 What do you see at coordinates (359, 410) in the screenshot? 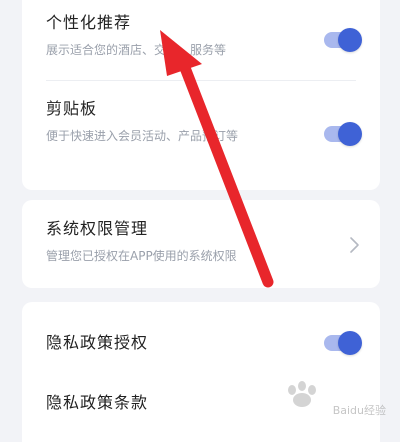
I see `watermark-text: Baidu经验` at bounding box center [359, 410].